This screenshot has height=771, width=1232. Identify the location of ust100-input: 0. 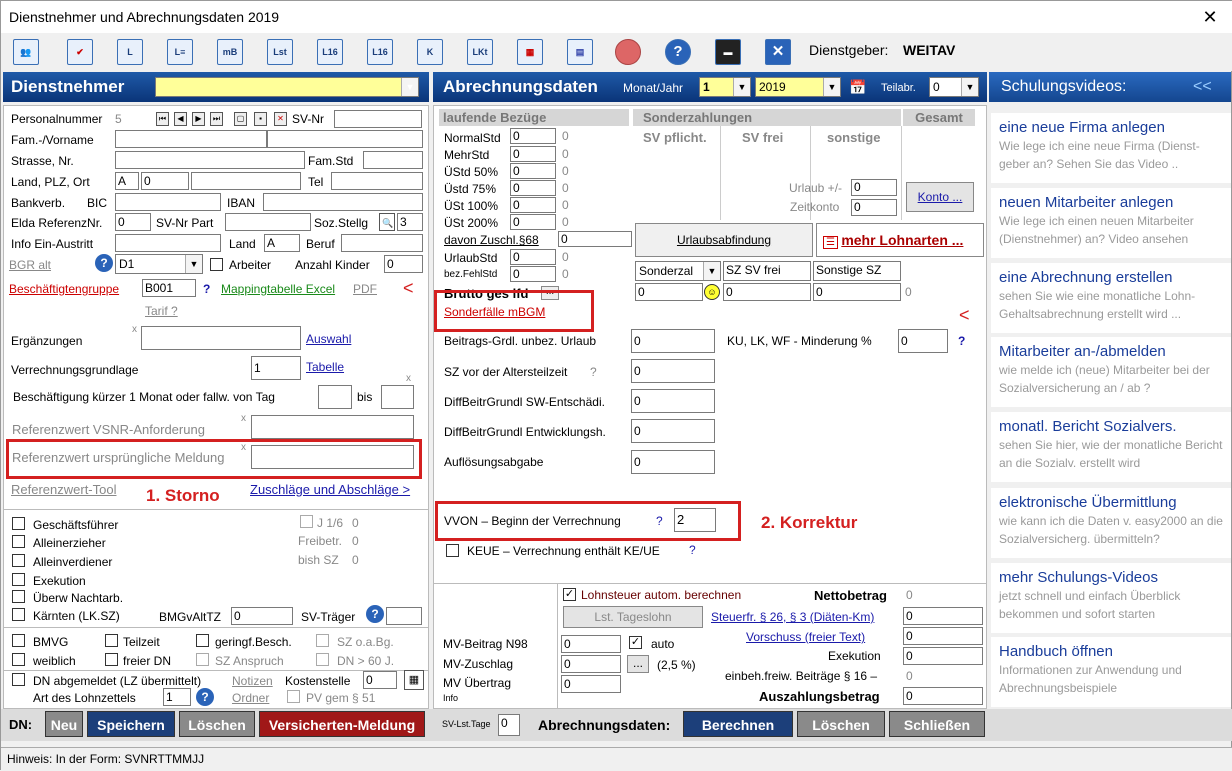
(533, 205).